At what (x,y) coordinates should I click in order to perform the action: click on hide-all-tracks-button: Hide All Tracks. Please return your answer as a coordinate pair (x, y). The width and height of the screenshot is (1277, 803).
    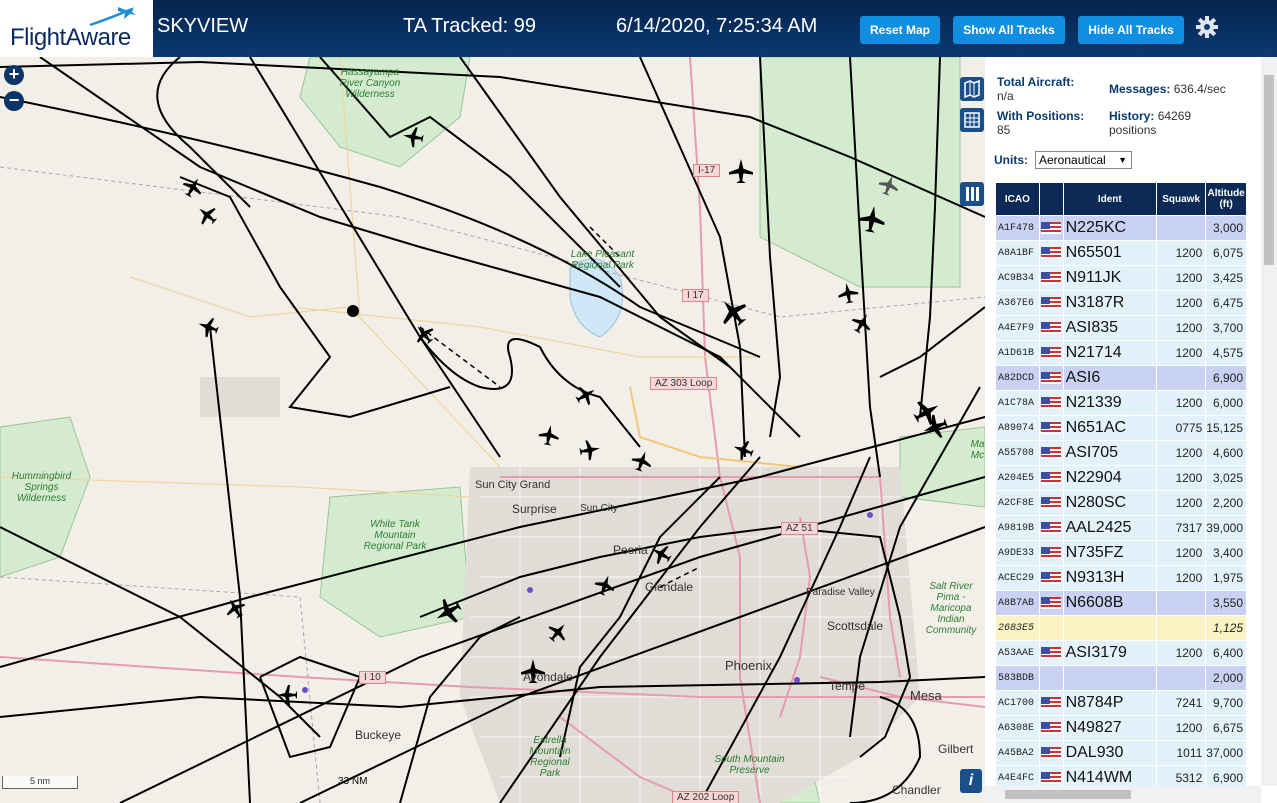
    Looking at the image, I should click on (1131, 30).